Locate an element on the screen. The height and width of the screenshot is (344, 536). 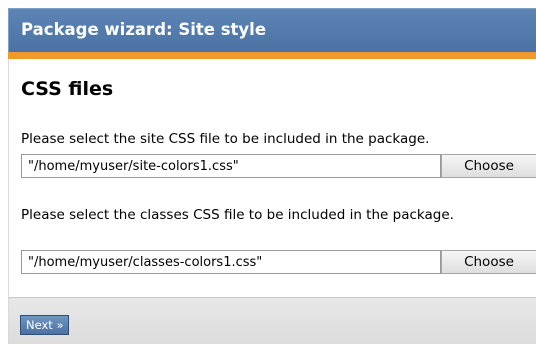
wizard-title: Package wizard: Site style is located at coordinates (144, 29).